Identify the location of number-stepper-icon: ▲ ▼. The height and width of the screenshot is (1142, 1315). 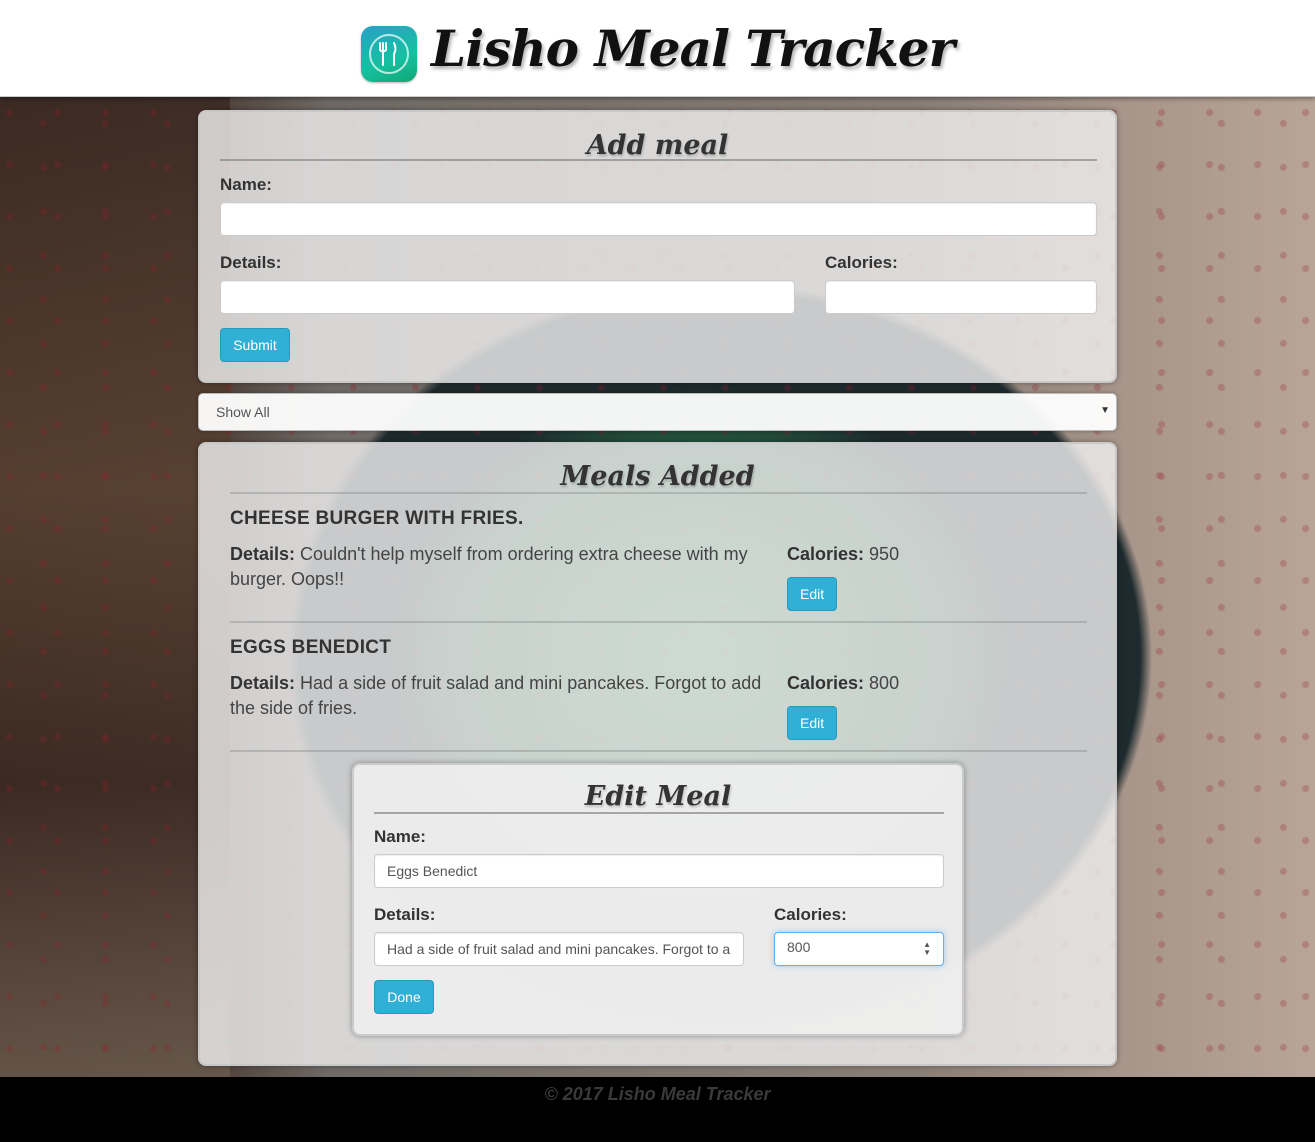
(927, 949).